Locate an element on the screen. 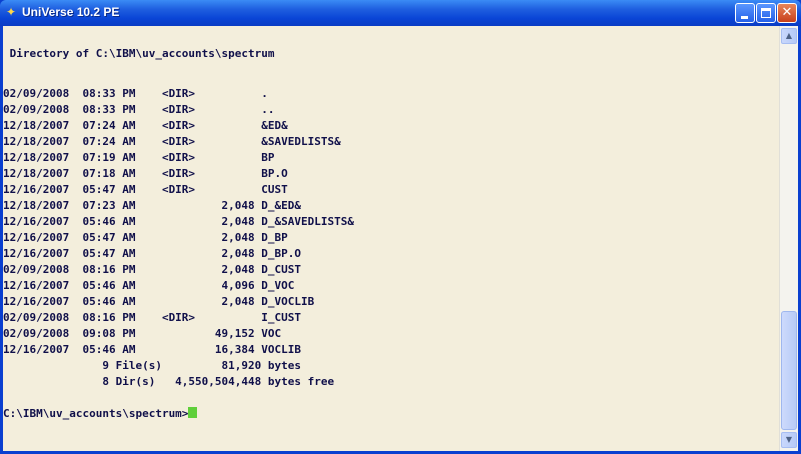 The width and height of the screenshot is (801, 454). directory-entry: 02/09/2008 08:33 PM <DIR> .. is located at coordinates (139, 109).